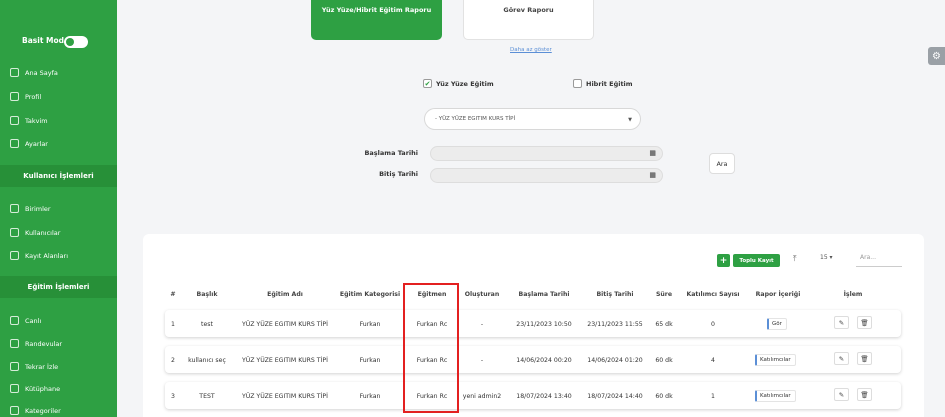 The image size is (945, 417). Describe the element at coordinates (207, 360) in the screenshot. I see `cell-baslik: kullanıcı seç` at that location.